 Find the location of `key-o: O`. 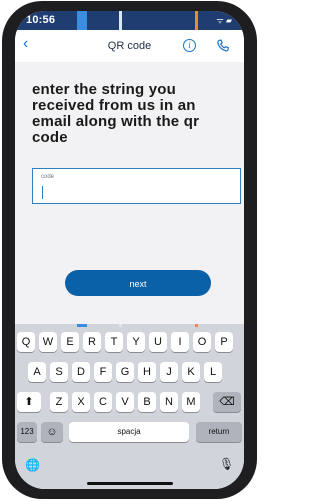

key-o: O is located at coordinates (202, 342).